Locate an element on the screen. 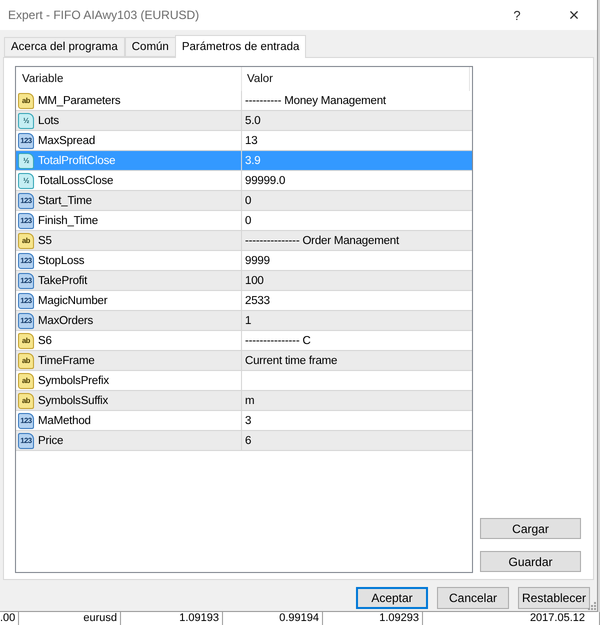  value-cell-text: ---------- Money Management is located at coordinates (315, 101).